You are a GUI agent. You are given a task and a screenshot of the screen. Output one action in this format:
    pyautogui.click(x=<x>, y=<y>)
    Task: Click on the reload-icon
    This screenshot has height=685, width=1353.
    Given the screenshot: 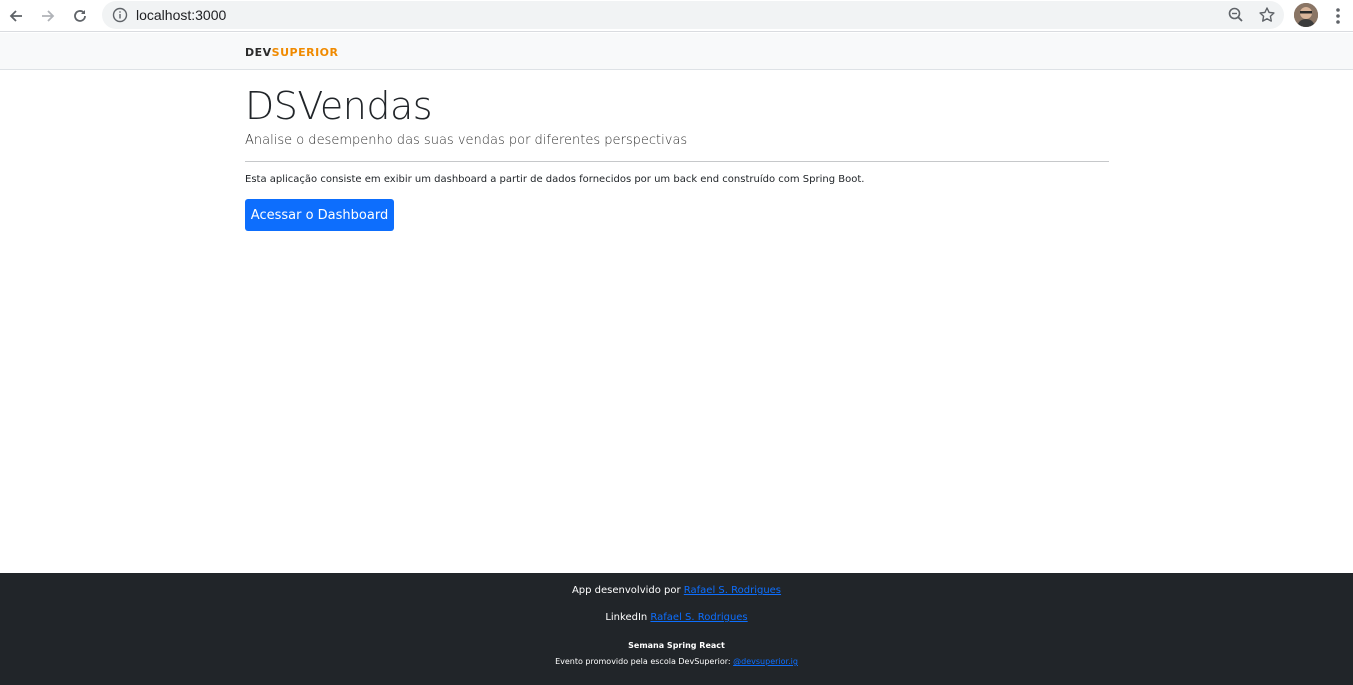 What is the action you would take?
    pyautogui.click(x=80, y=16)
    